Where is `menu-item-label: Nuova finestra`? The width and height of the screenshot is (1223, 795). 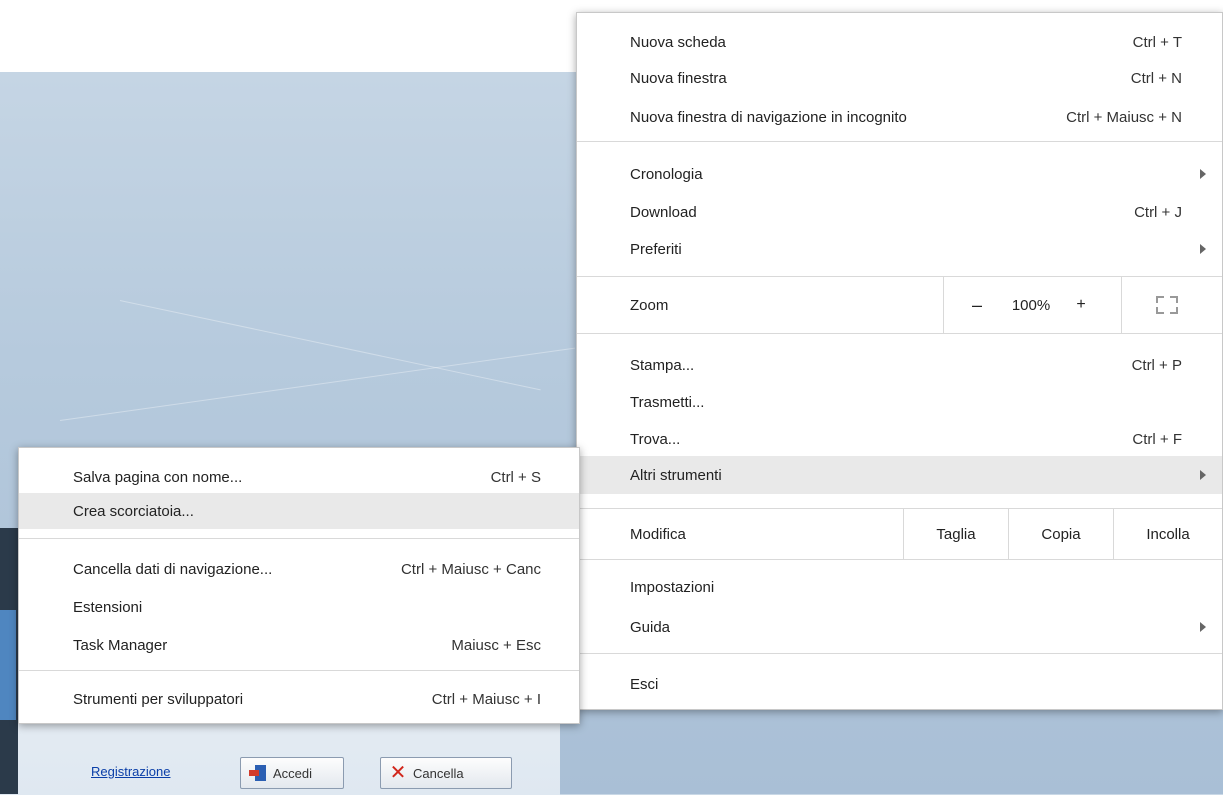 menu-item-label: Nuova finestra is located at coordinates (678, 78).